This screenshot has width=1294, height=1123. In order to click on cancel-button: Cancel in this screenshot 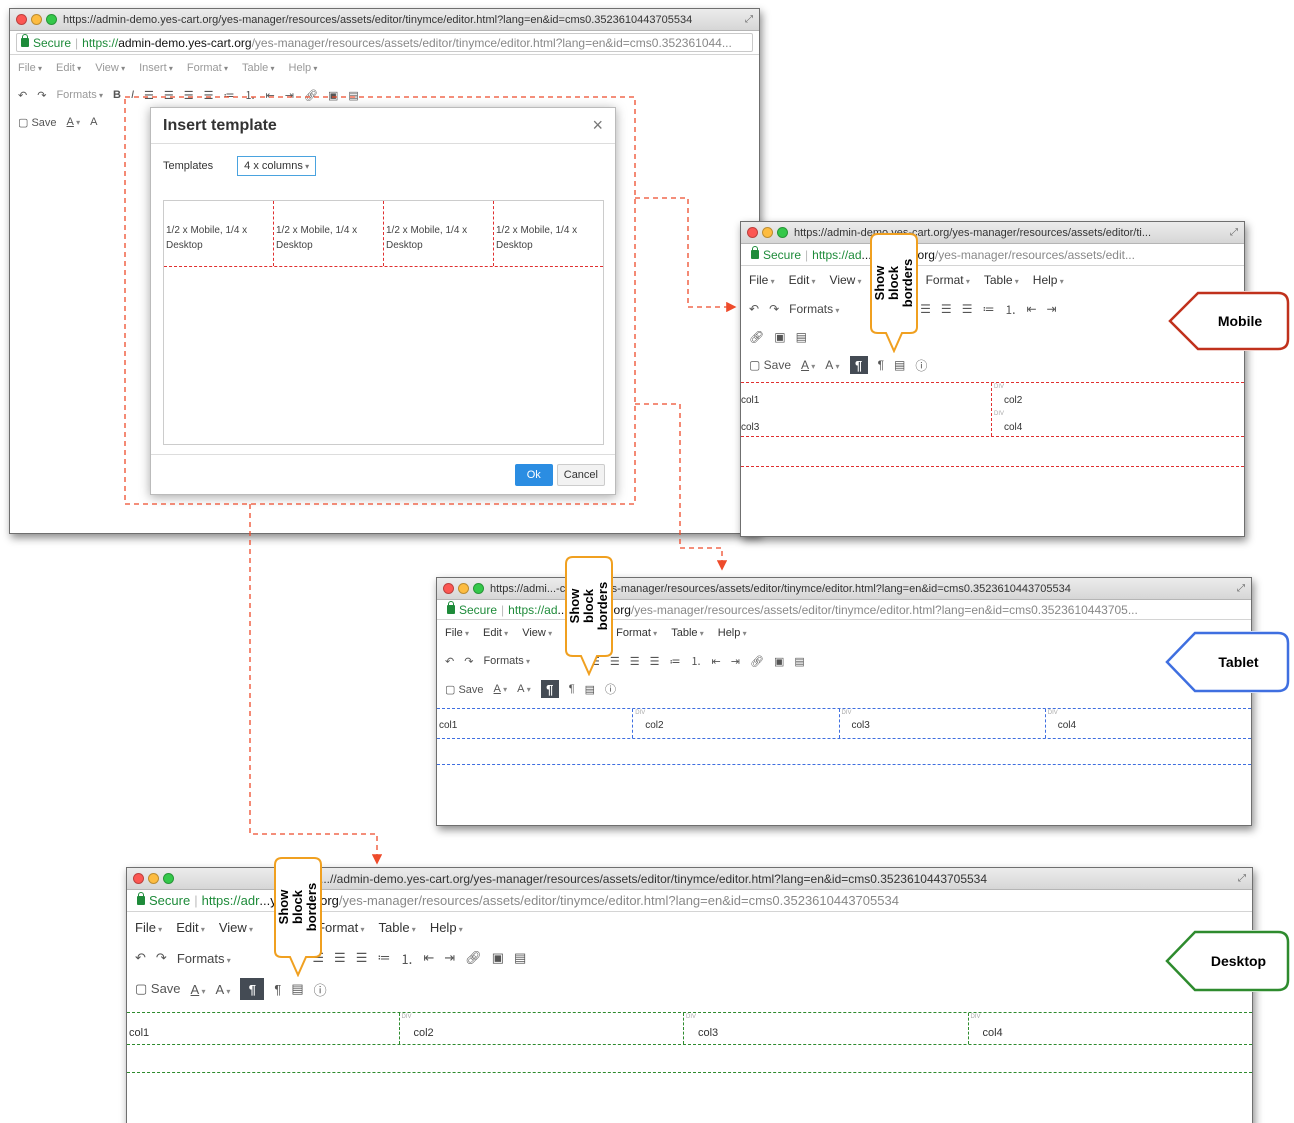, I will do `click(580, 474)`.